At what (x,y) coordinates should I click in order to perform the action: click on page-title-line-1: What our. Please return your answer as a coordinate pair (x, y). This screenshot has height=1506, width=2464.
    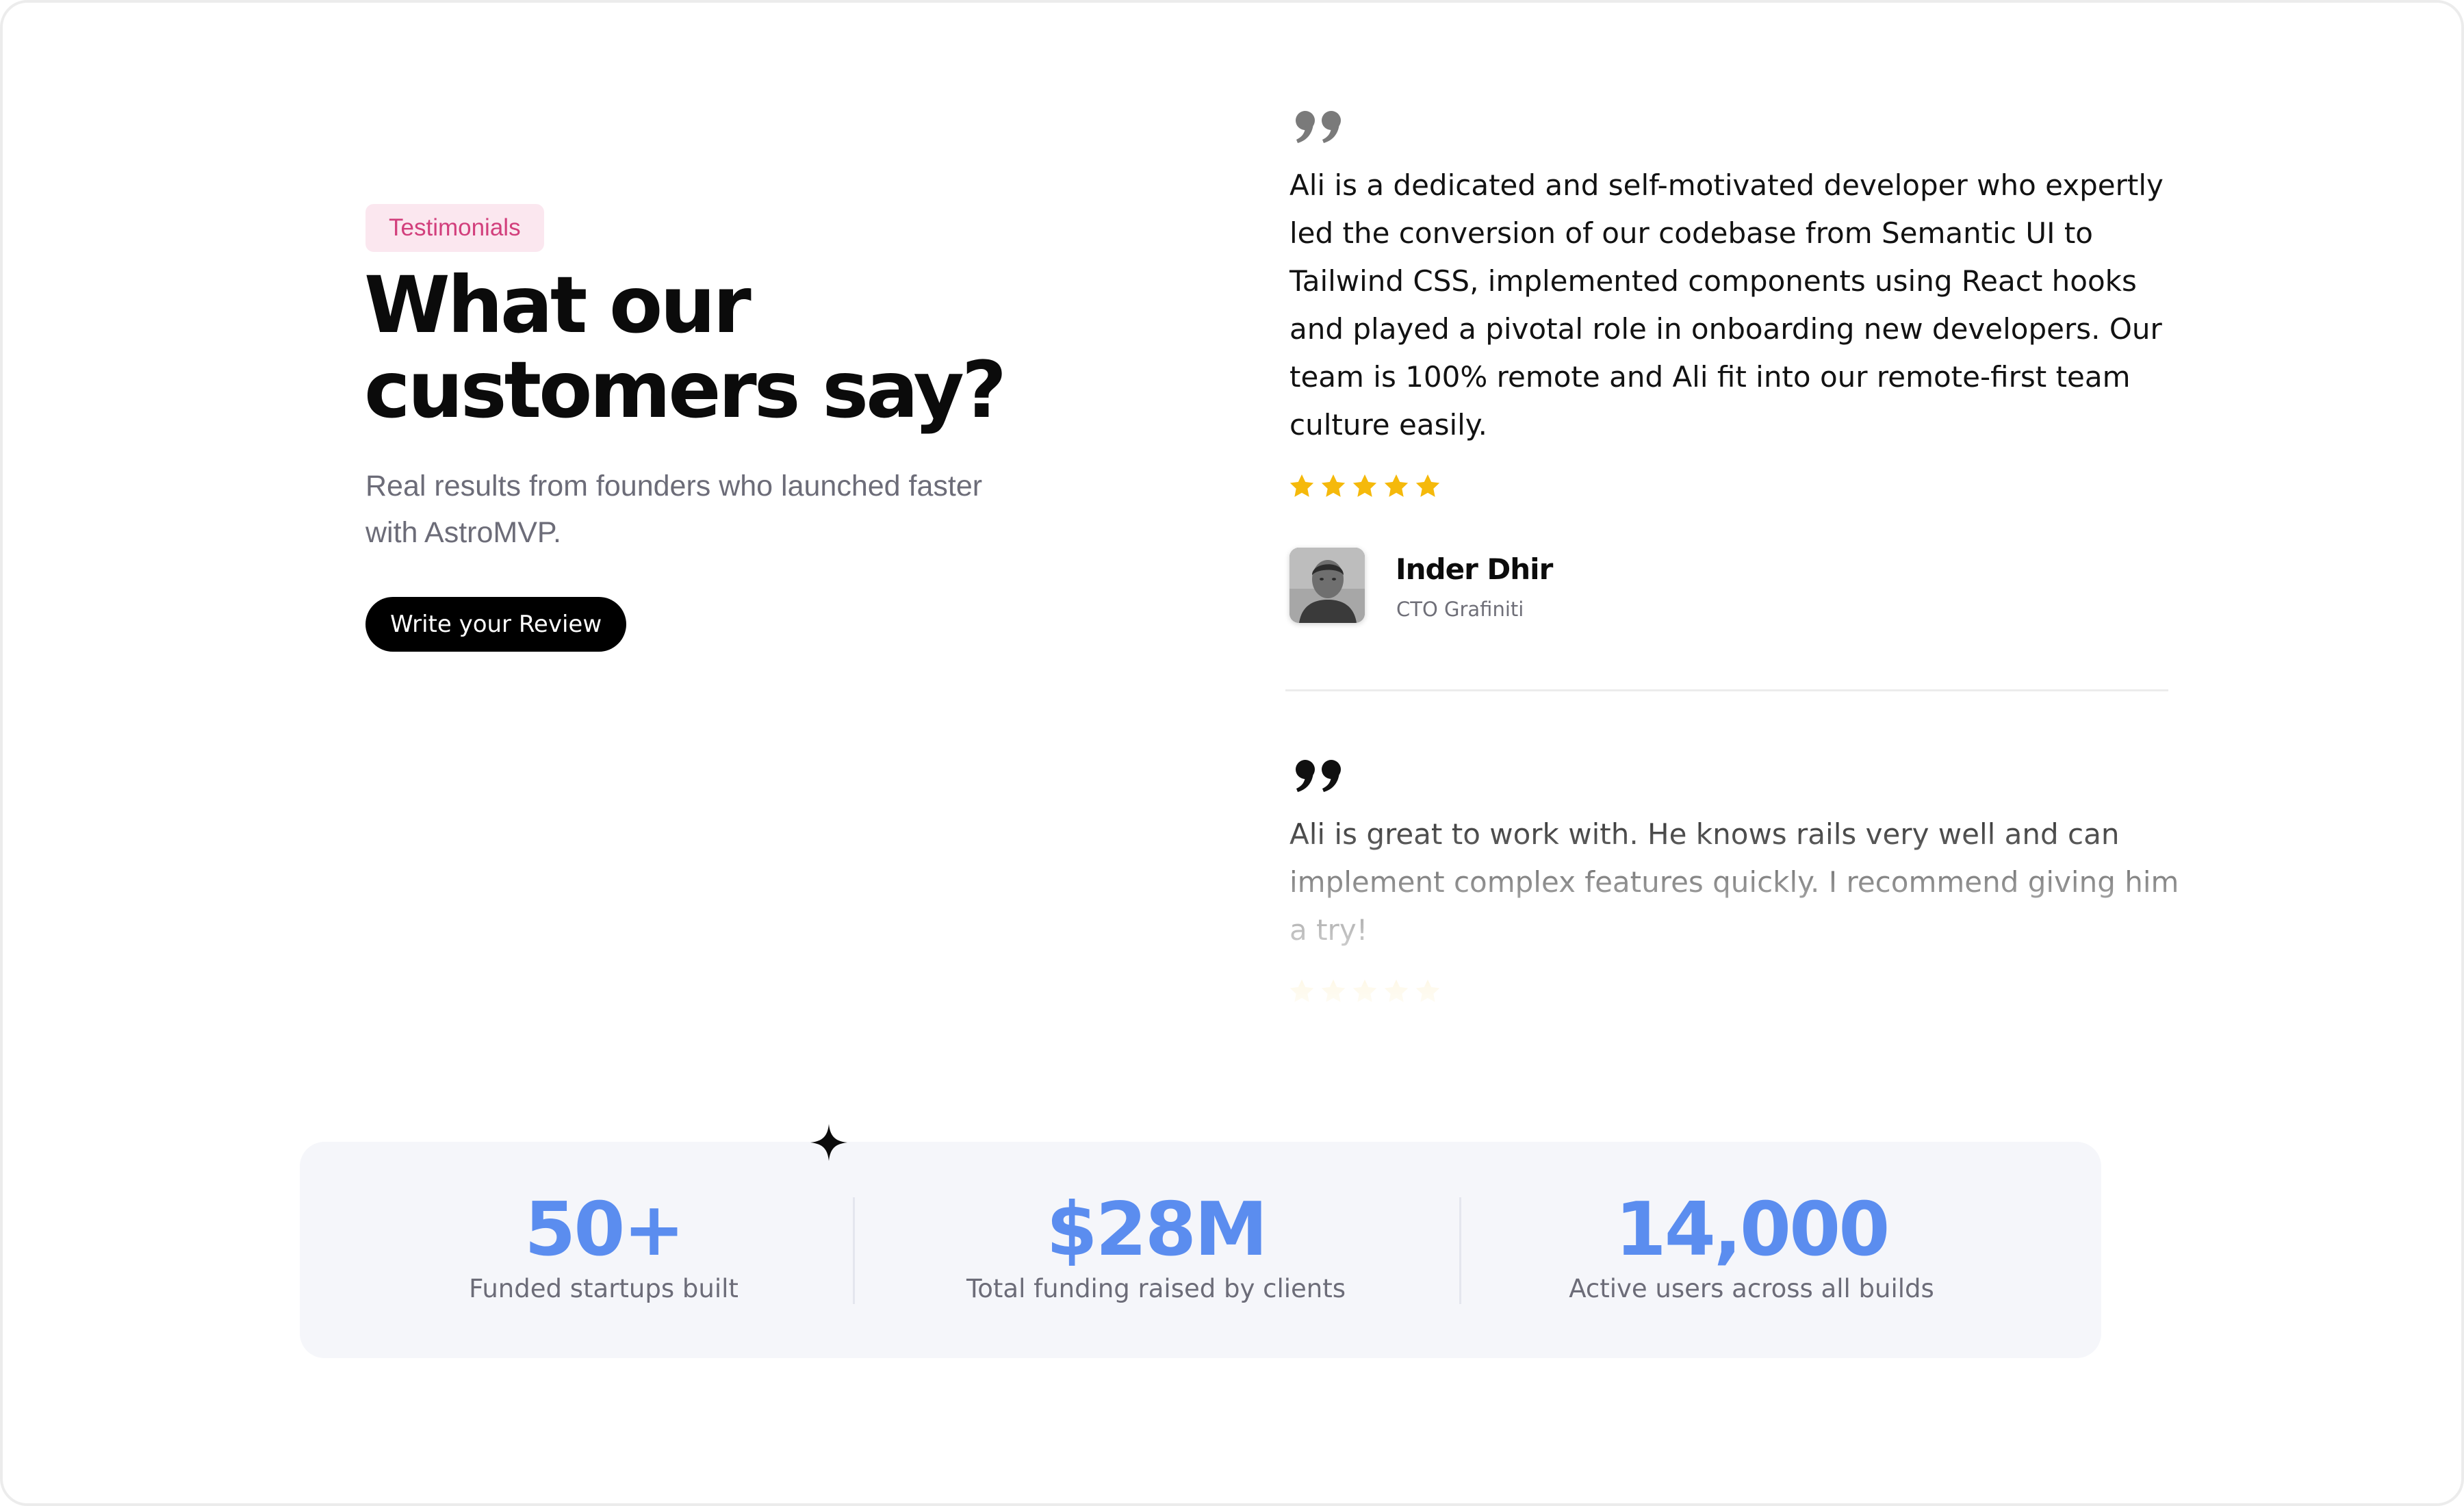
    Looking at the image, I should click on (558, 304).